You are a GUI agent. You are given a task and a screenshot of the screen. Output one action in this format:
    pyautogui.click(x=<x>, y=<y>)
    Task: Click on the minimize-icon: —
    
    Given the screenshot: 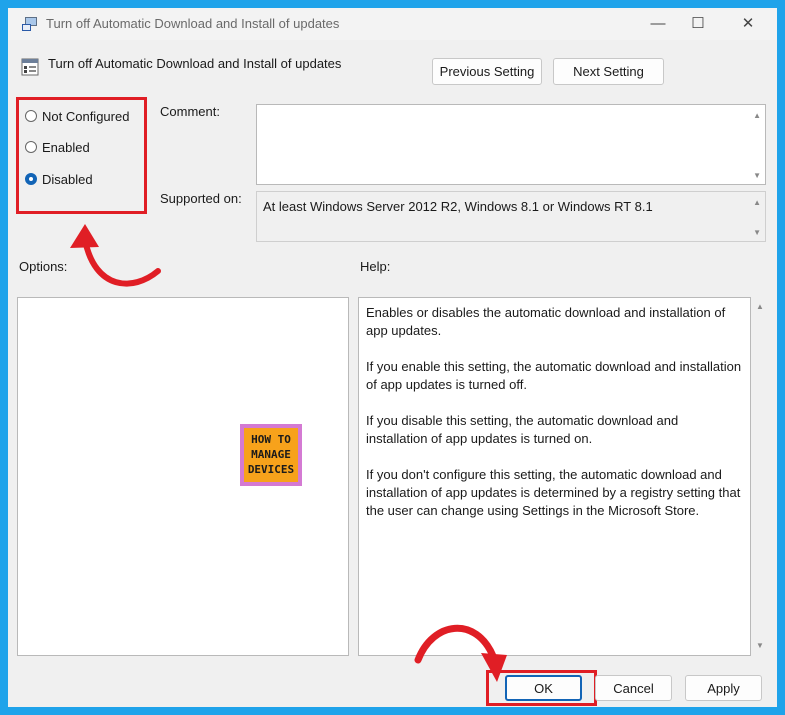 What is the action you would take?
    pyautogui.click(x=658, y=23)
    